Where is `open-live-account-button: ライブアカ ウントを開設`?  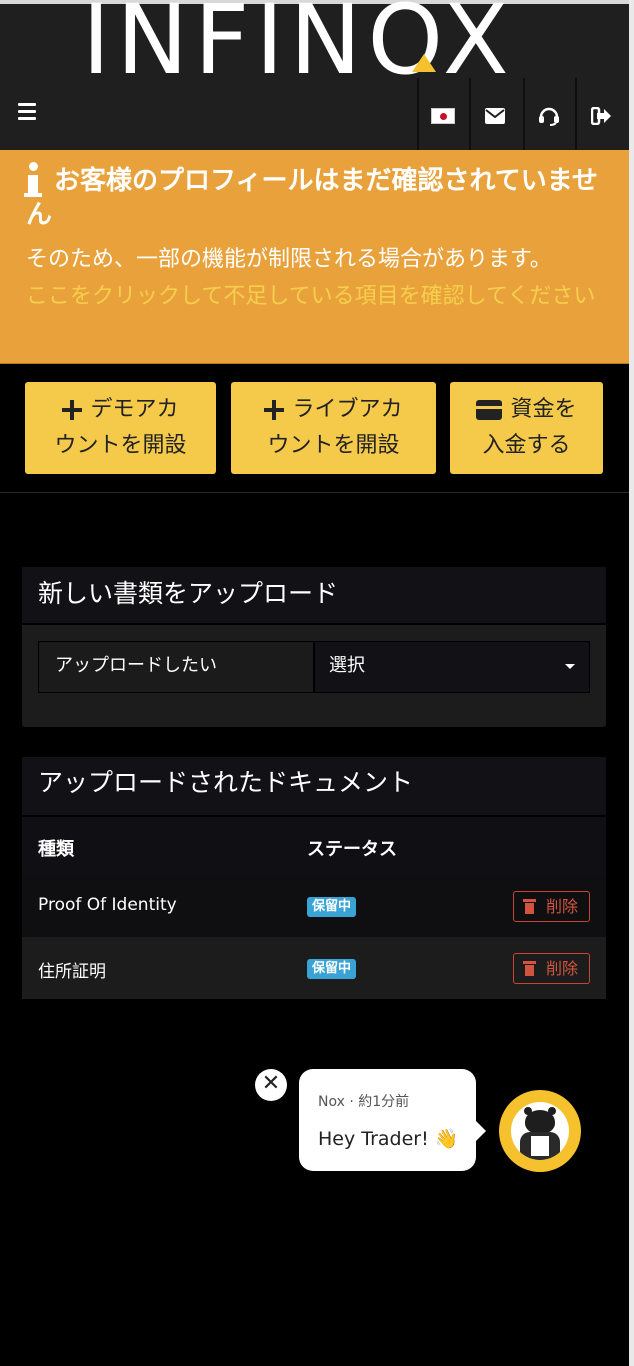
open-live-account-button: ライブアカ ウントを開設 is located at coordinates (333, 428).